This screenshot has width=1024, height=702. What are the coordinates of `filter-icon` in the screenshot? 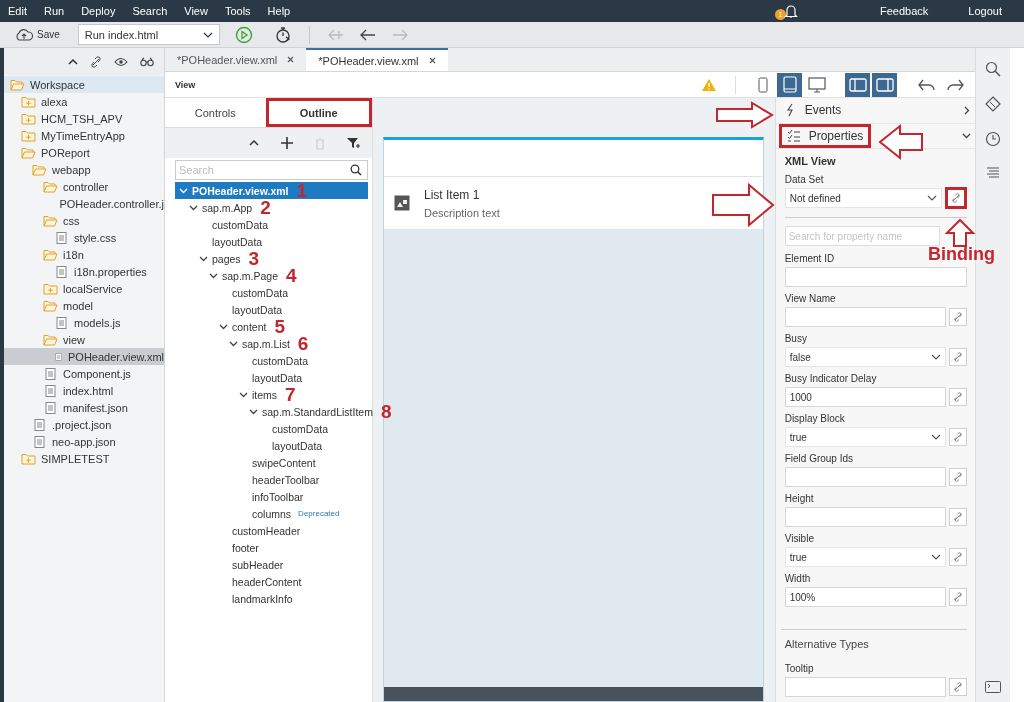 It's located at (353, 143).